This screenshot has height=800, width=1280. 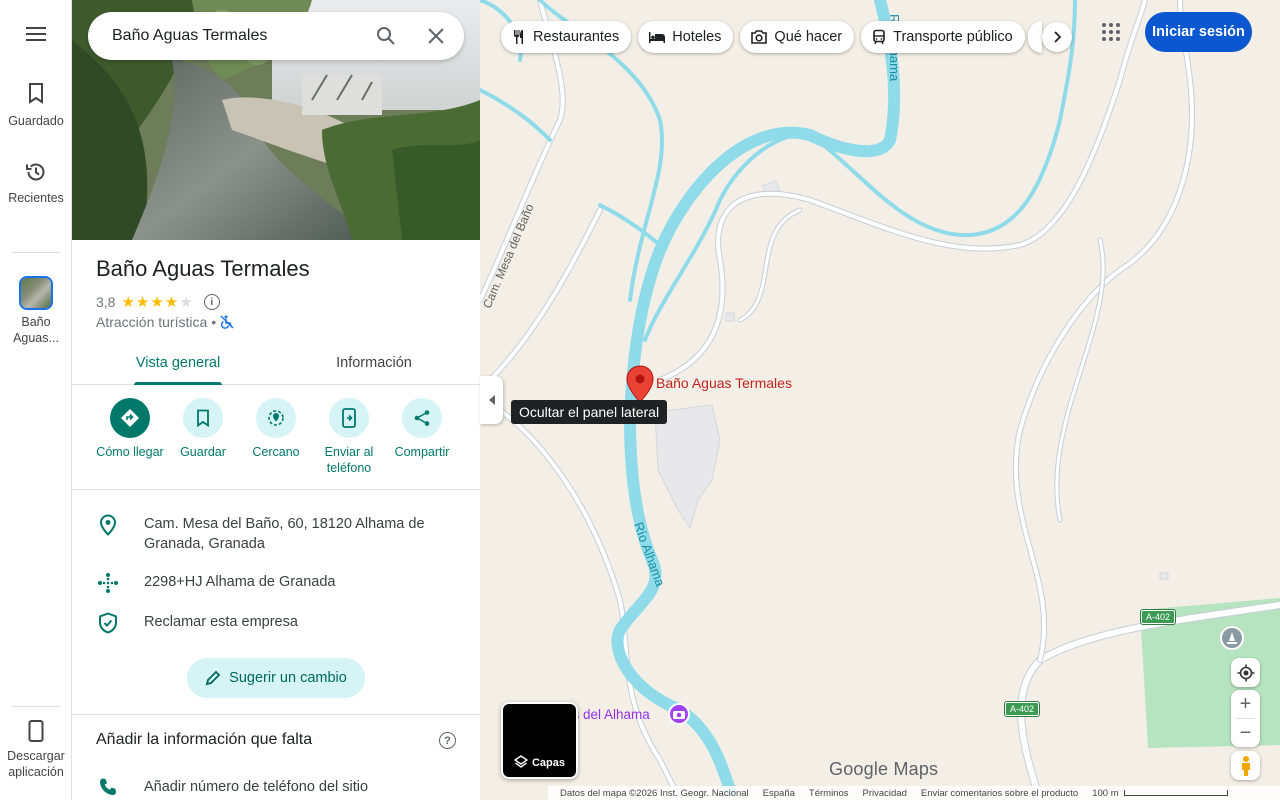 I want to click on chip-hotels: Hoteles, so click(x=686, y=37).